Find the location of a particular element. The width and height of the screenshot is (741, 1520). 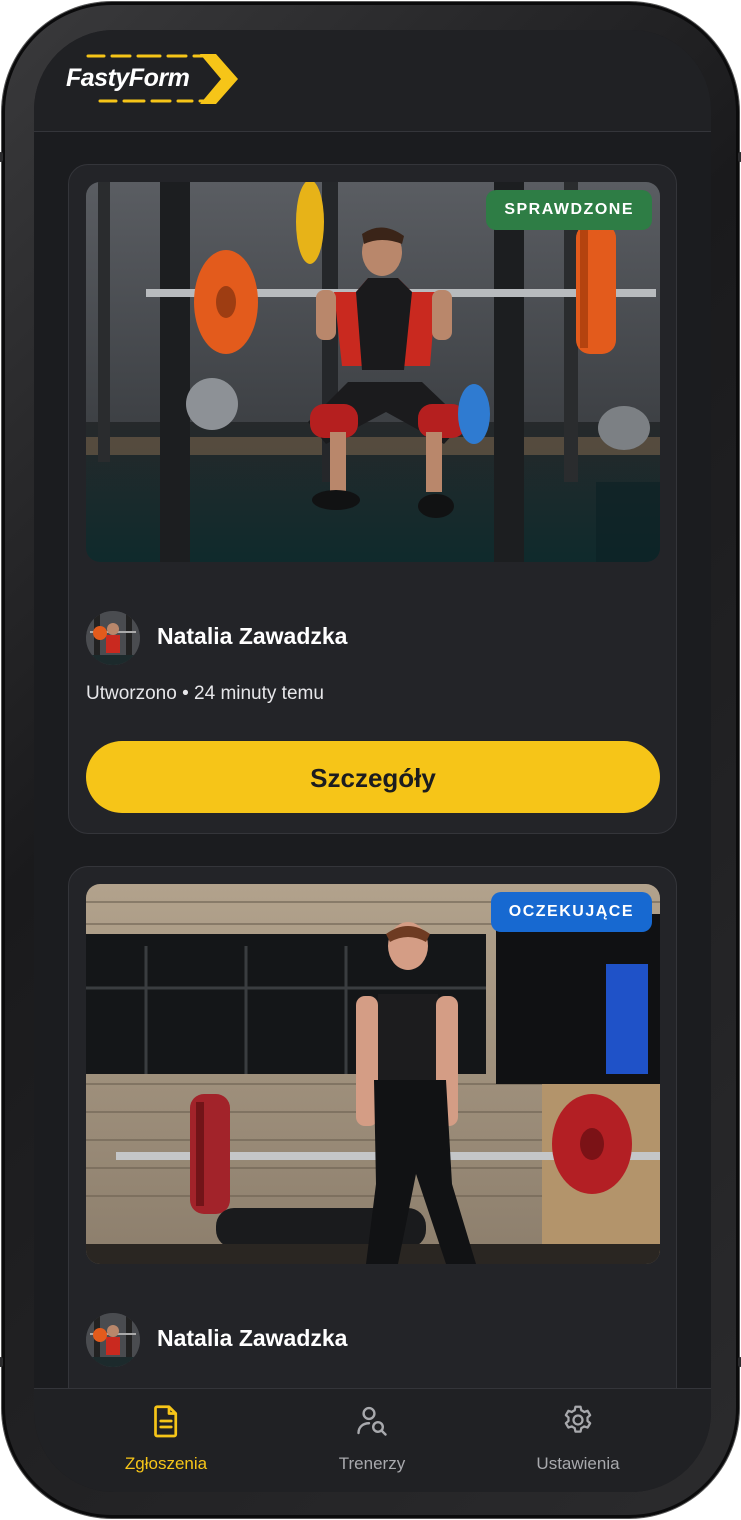

tab-settings: Ustawienia is located at coordinates (578, 1440).